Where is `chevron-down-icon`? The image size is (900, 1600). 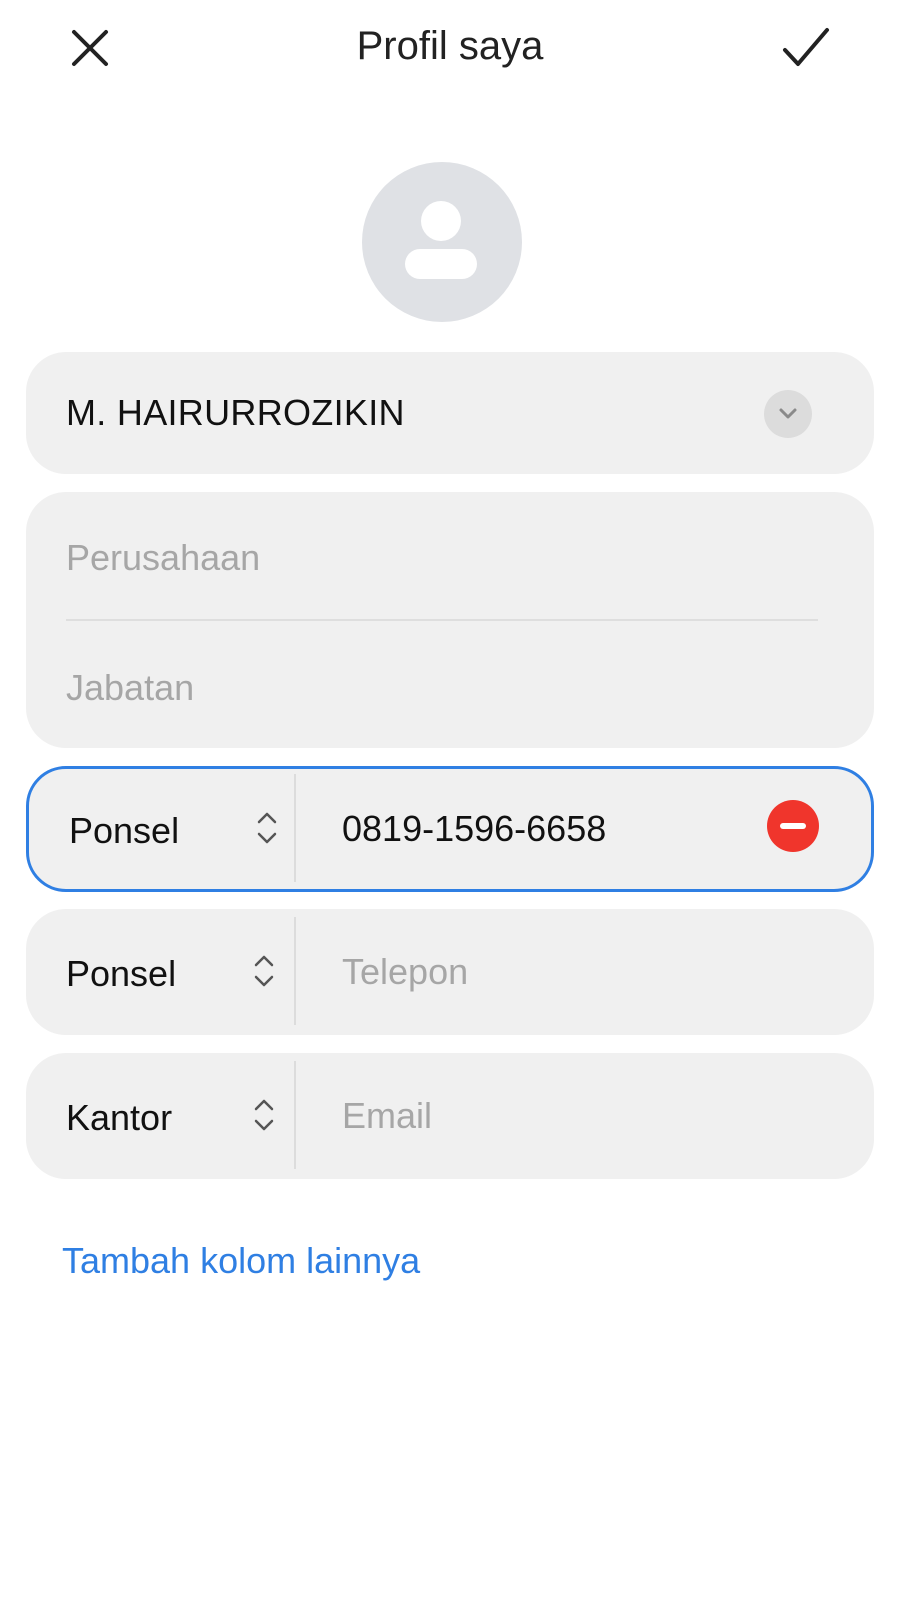
chevron-down-icon is located at coordinates (788, 413).